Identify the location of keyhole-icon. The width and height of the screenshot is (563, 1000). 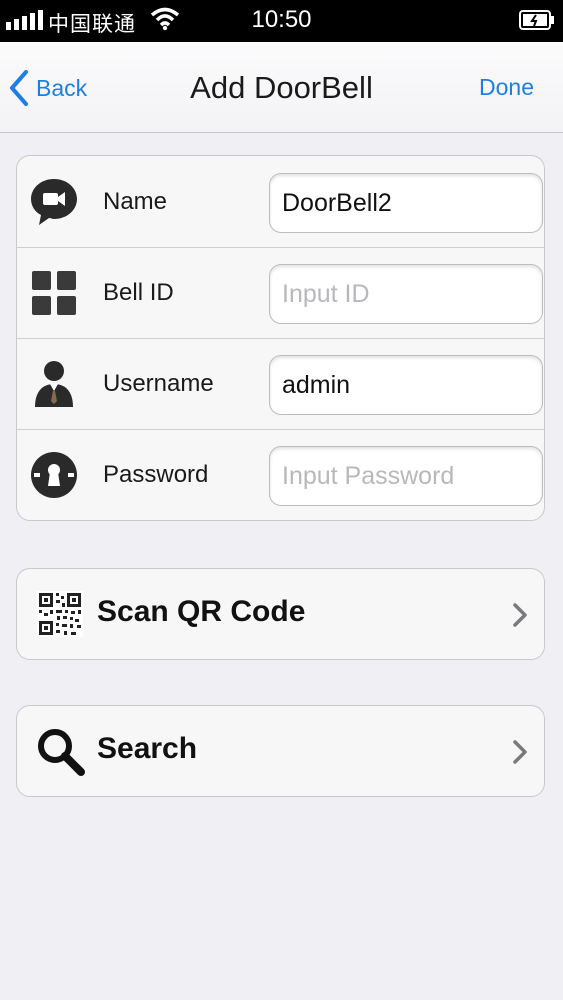
(54, 475).